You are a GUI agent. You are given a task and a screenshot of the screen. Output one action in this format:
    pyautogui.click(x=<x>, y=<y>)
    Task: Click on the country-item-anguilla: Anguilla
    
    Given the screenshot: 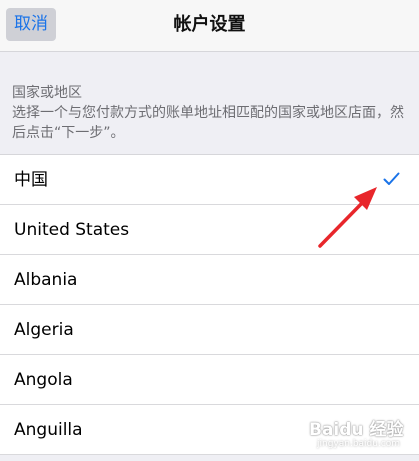 What is the action you would take?
    pyautogui.click(x=209, y=430)
    